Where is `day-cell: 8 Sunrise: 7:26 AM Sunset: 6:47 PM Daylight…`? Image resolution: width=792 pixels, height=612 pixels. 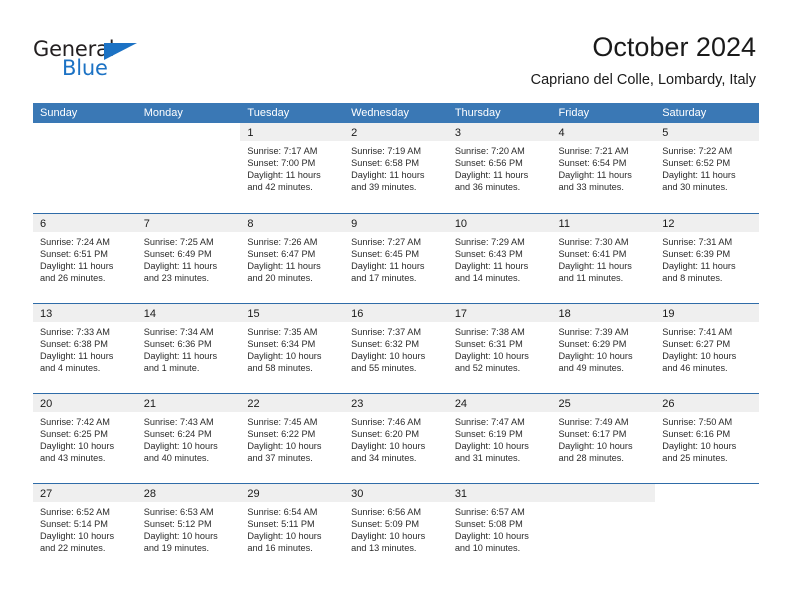 day-cell: 8 Sunrise: 7:26 AM Sunset: 6:47 PM Daylight… is located at coordinates (292, 258).